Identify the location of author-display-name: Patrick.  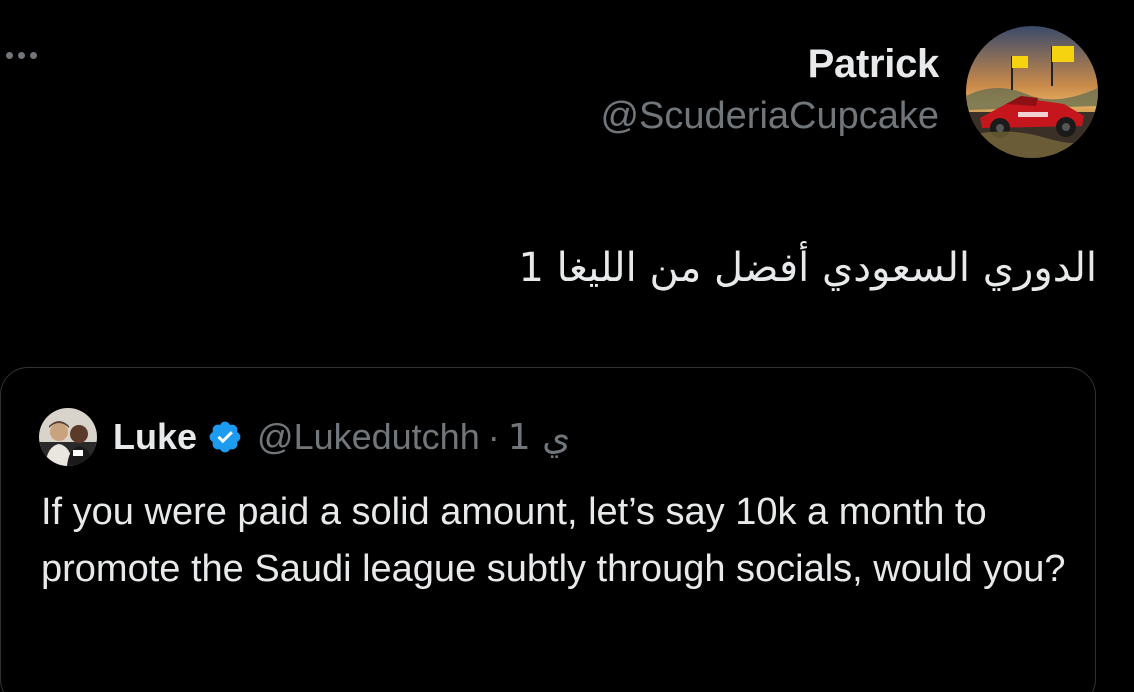
(770, 64).